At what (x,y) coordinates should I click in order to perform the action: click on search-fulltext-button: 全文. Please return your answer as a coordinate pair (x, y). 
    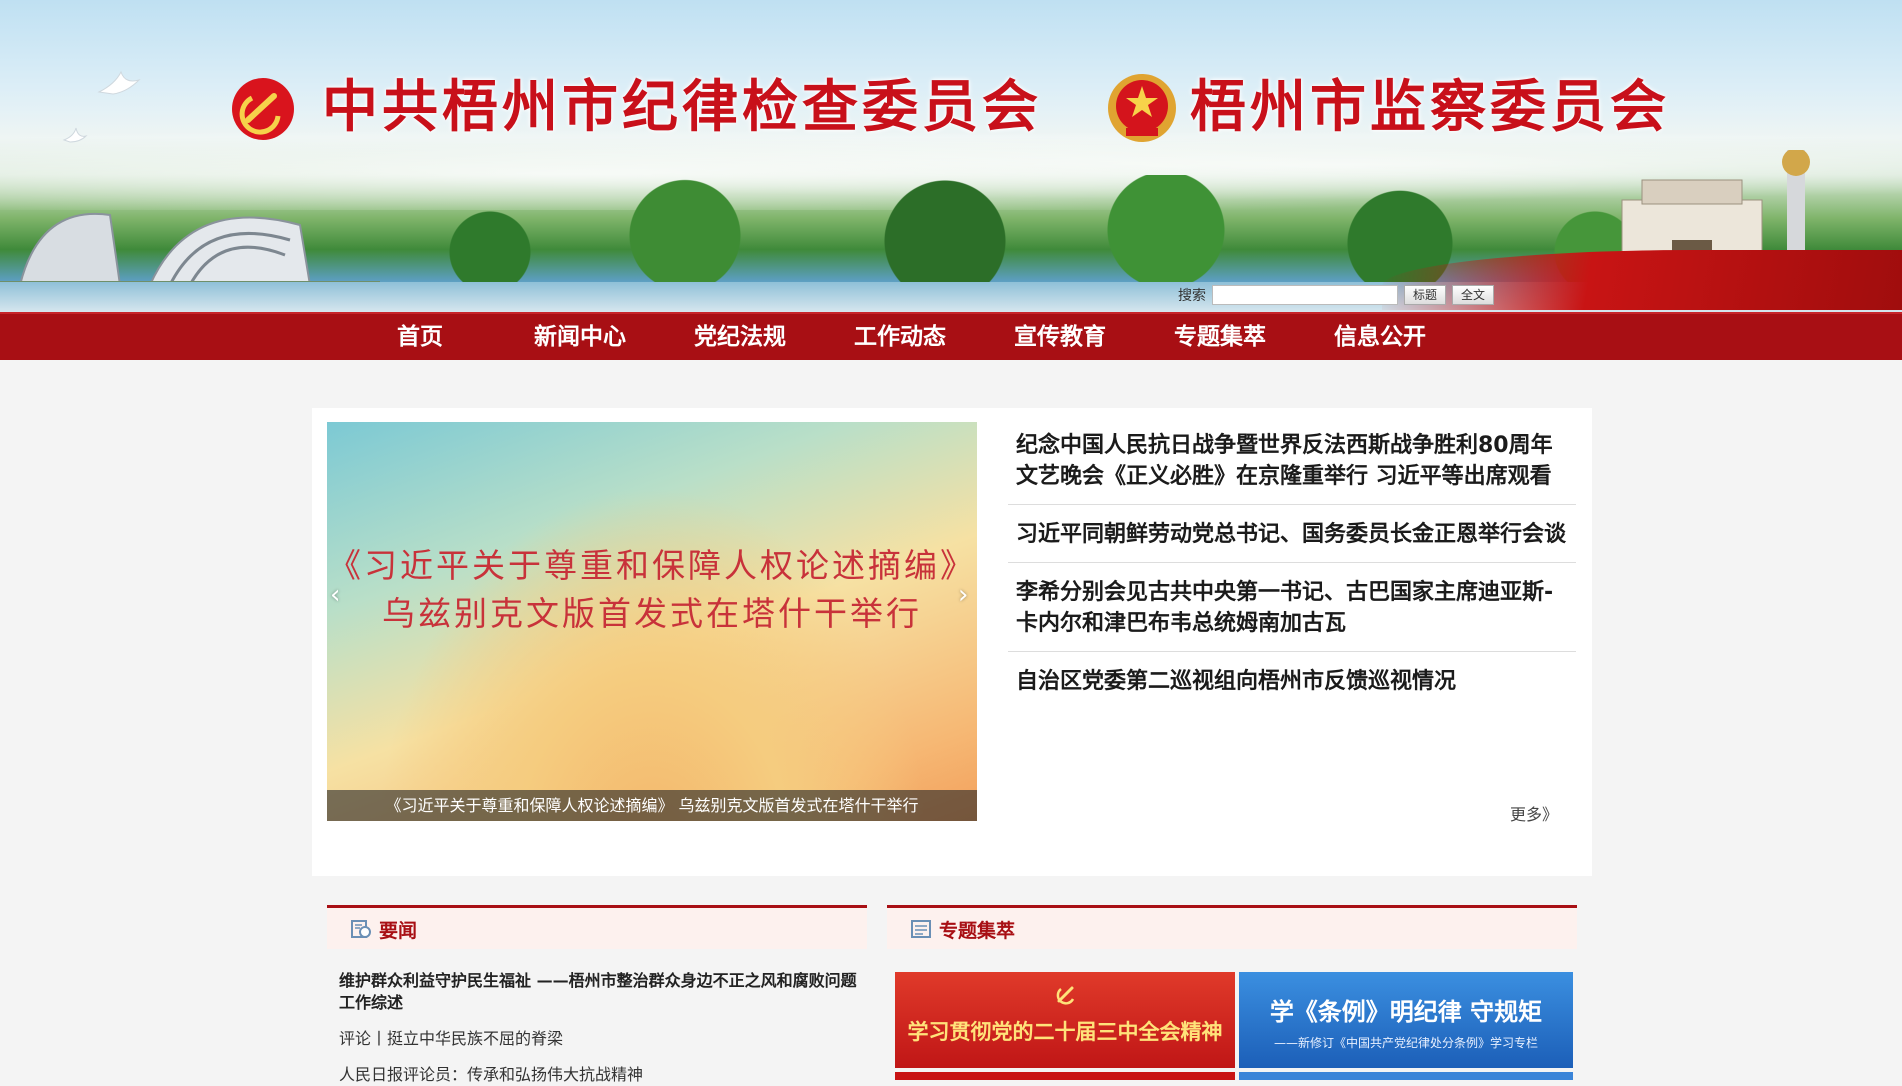
    Looking at the image, I should click on (1473, 295).